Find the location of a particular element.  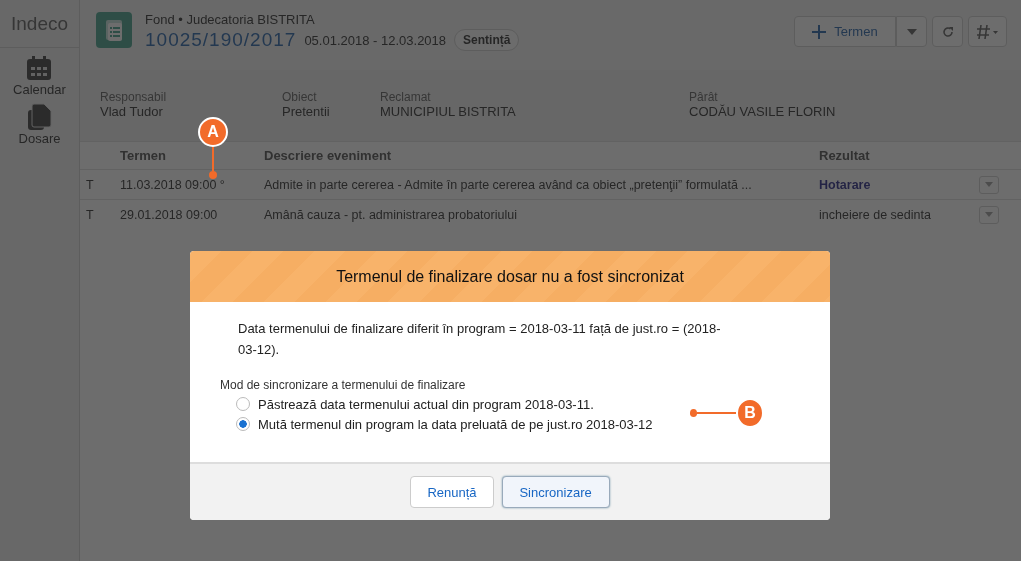

calendar-icon is located at coordinates (39, 68).